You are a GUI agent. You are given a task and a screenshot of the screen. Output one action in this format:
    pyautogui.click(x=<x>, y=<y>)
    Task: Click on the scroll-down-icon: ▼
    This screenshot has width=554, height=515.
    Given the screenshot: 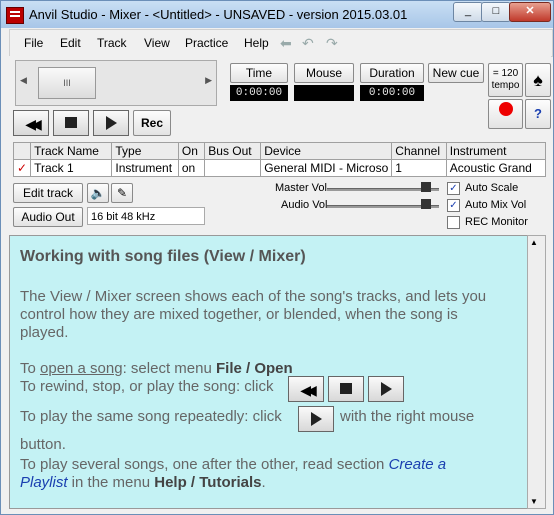 What is the action you would take?
    pyautogui.click(x=534, y=501)
    